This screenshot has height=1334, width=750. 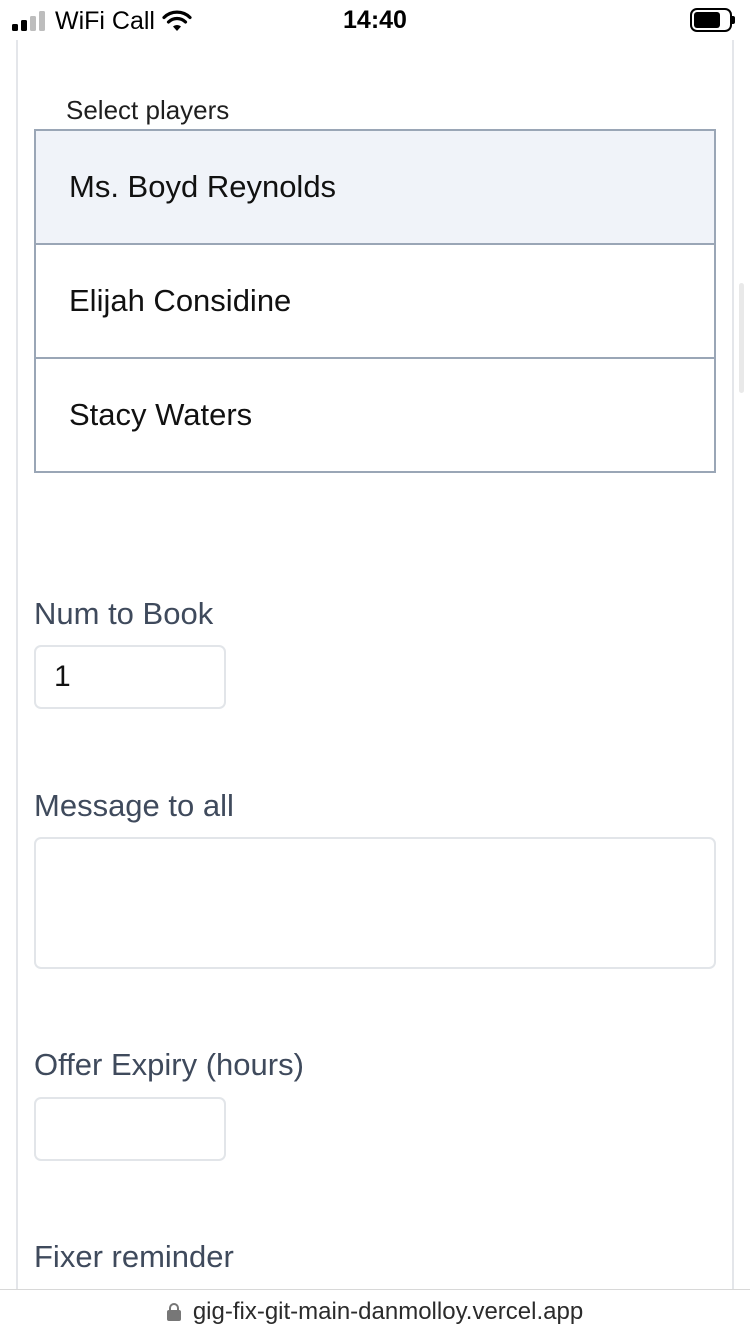 What do you see at coordinates (17, 665) in the screenshot?
I see `page-border-left` at bounding box center [17, 665].